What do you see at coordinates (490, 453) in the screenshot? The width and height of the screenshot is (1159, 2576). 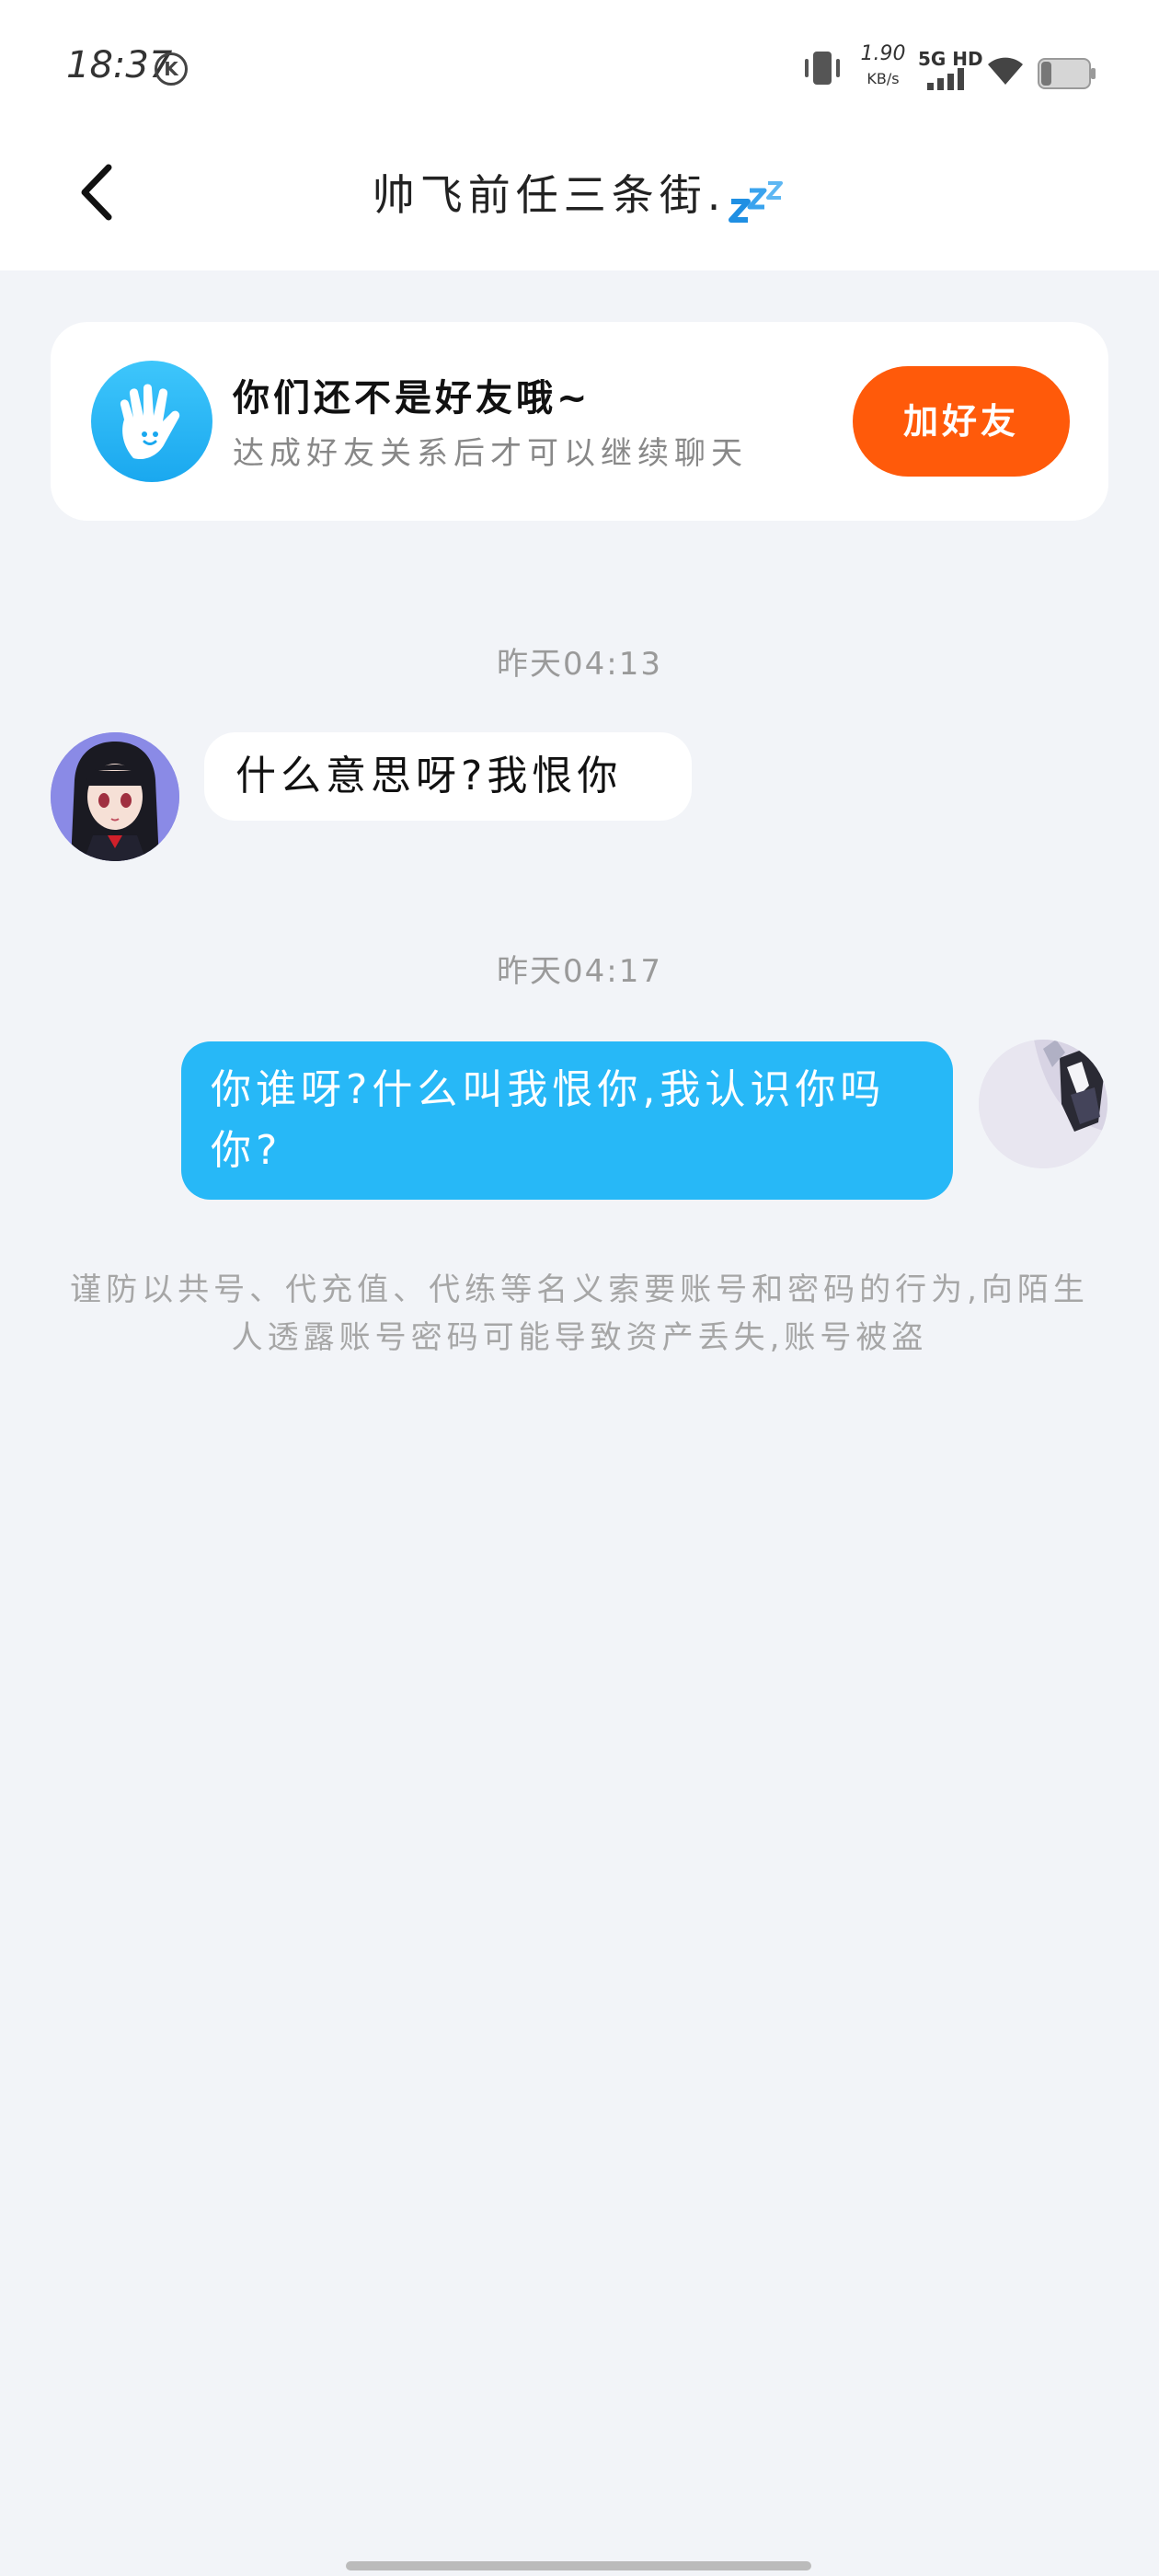 I see `banner-subtitle: 达成好友关系后才可以继续聊天` at bounding box center [490, 453].